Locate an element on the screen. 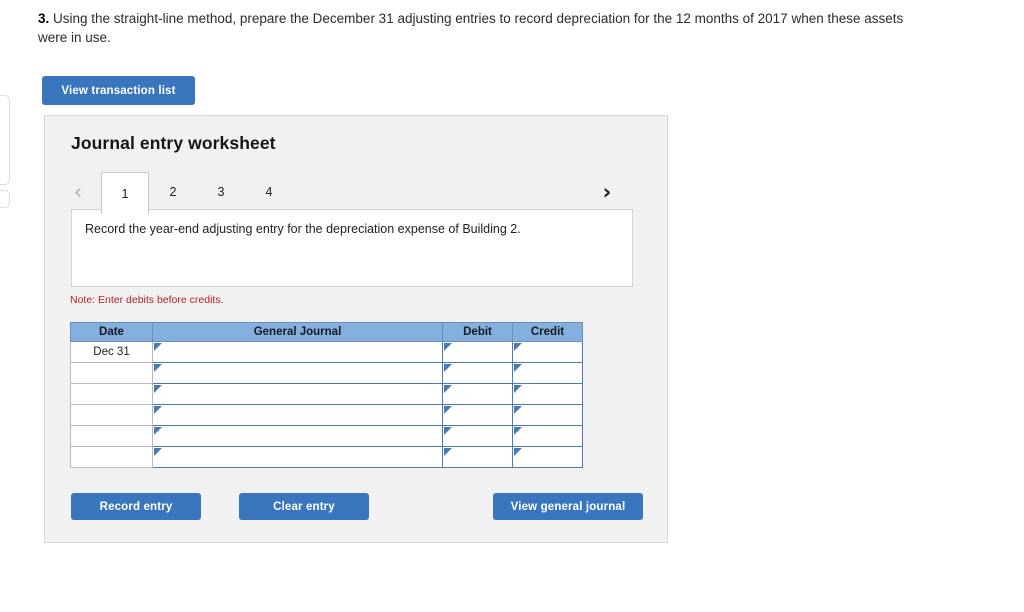 This screenshot has height=612, width=1024. panel-title: Journal entry worksheet is located at coordinates (173, 143).